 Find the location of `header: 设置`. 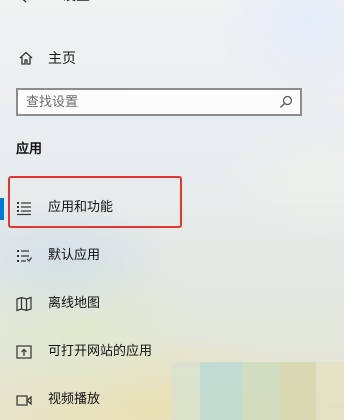

header: 设置 is located at coordinates (100, 6).